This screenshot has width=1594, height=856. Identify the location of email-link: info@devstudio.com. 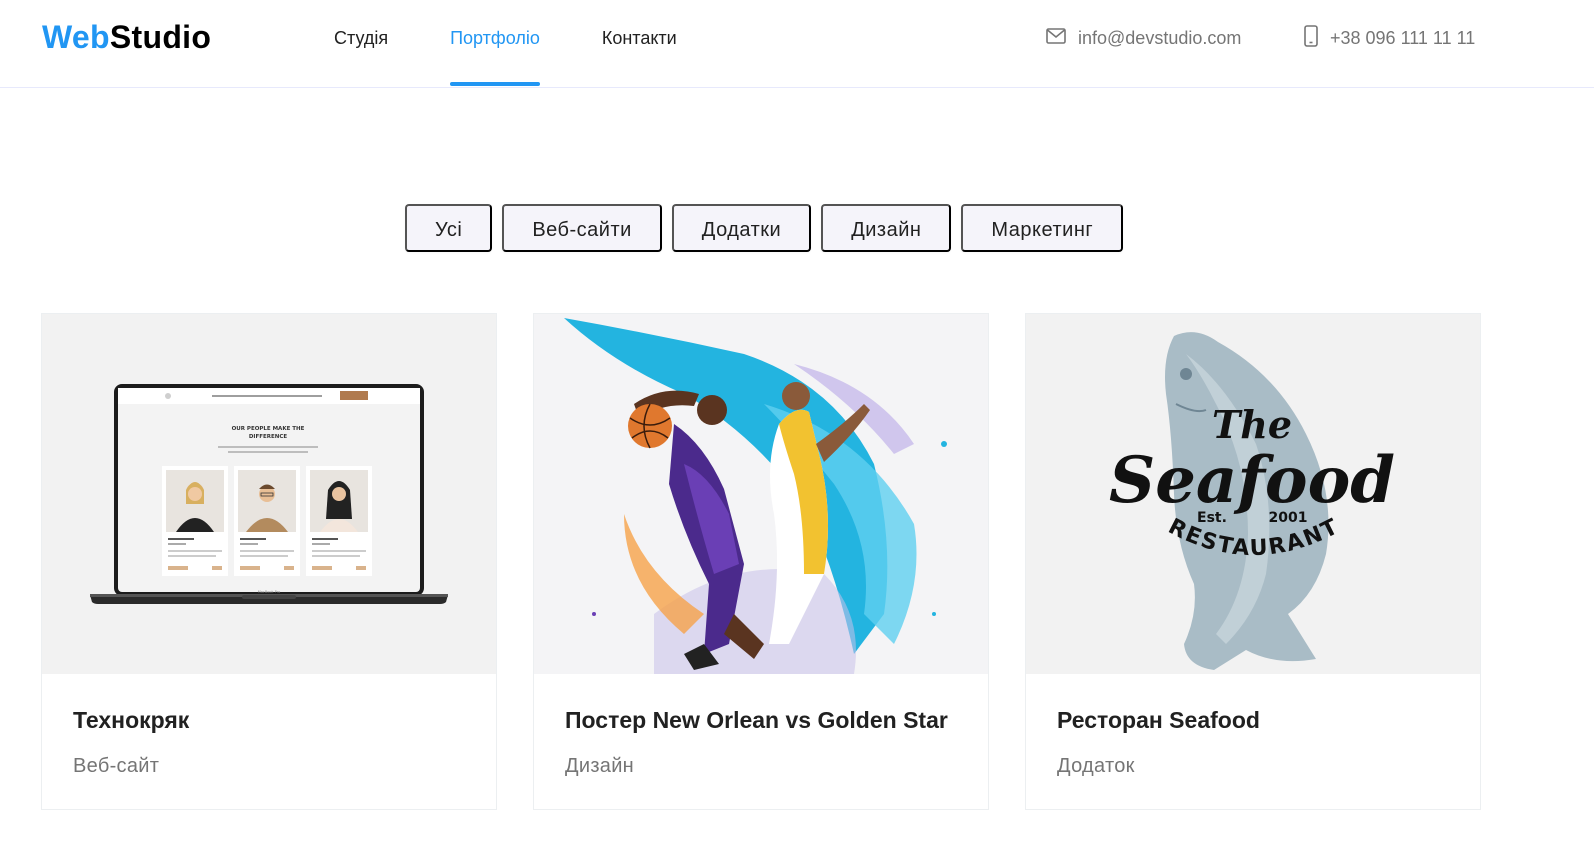
(1143, 38).